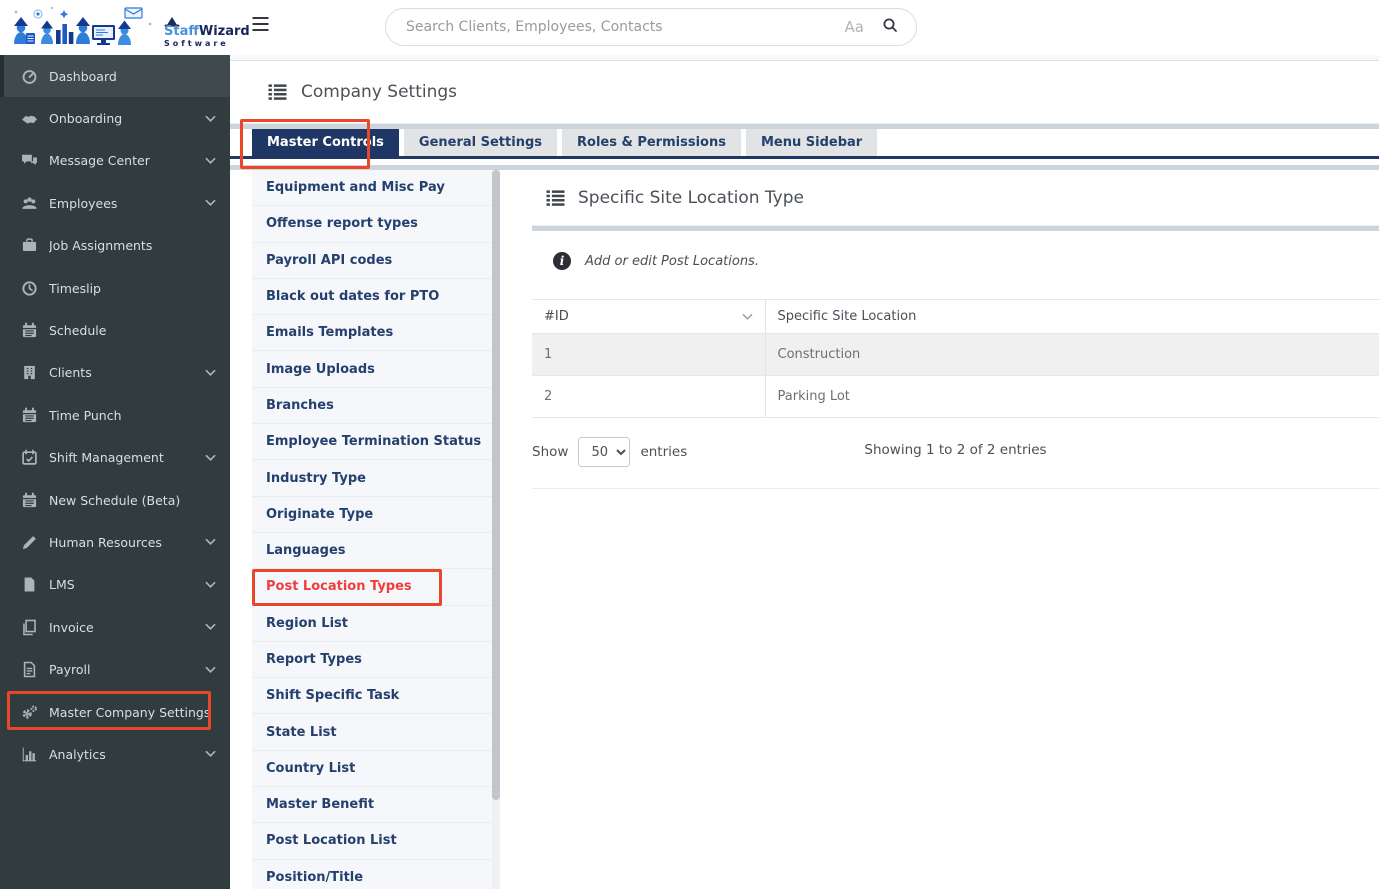  What do you see at coordinates (372, 551) in the screenshot?
I see `settings-item-languages: Languages` at bounding box center [372, 551].